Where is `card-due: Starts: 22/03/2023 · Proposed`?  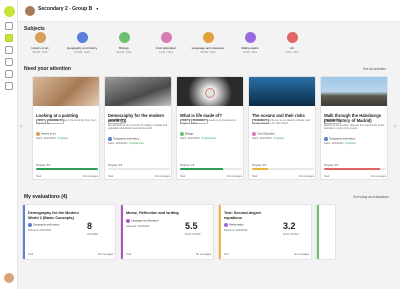
card-due: Starts: 22/03/2023 · Proposed is located at coordinates (52, 138).